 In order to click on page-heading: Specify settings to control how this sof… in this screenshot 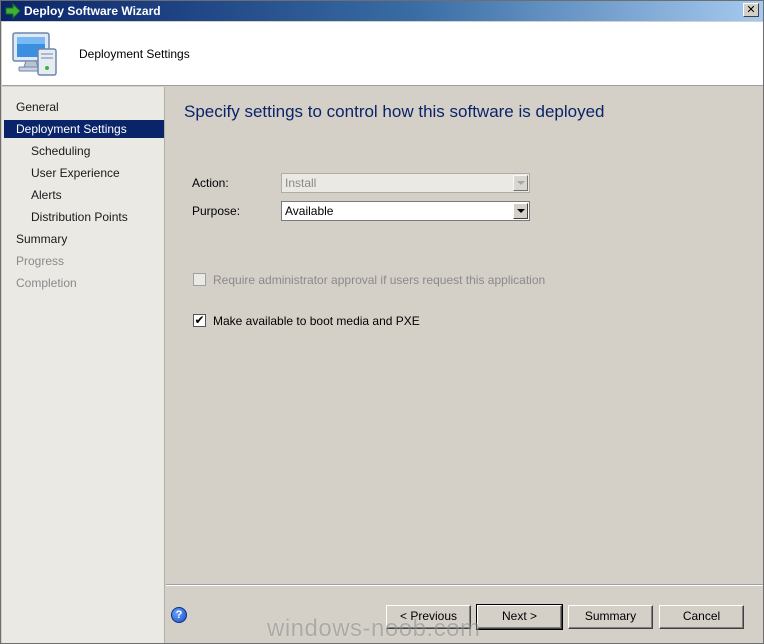, I will do `click(394, 111)`.